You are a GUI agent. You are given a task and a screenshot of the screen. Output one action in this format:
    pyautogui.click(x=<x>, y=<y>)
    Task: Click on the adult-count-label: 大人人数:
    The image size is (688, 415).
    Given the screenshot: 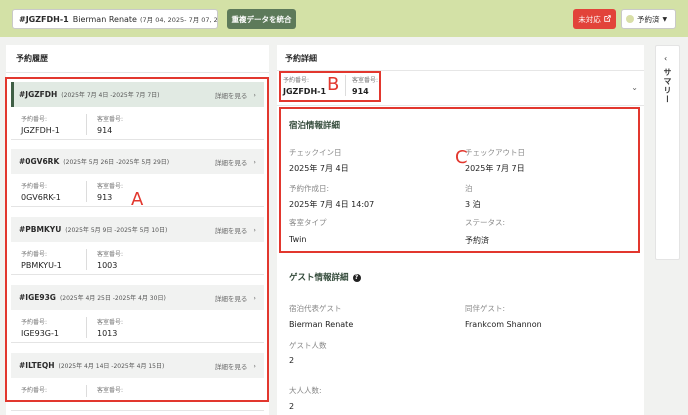 What is the action you would take?
    pyautogui.click(x=305, y=390)
    